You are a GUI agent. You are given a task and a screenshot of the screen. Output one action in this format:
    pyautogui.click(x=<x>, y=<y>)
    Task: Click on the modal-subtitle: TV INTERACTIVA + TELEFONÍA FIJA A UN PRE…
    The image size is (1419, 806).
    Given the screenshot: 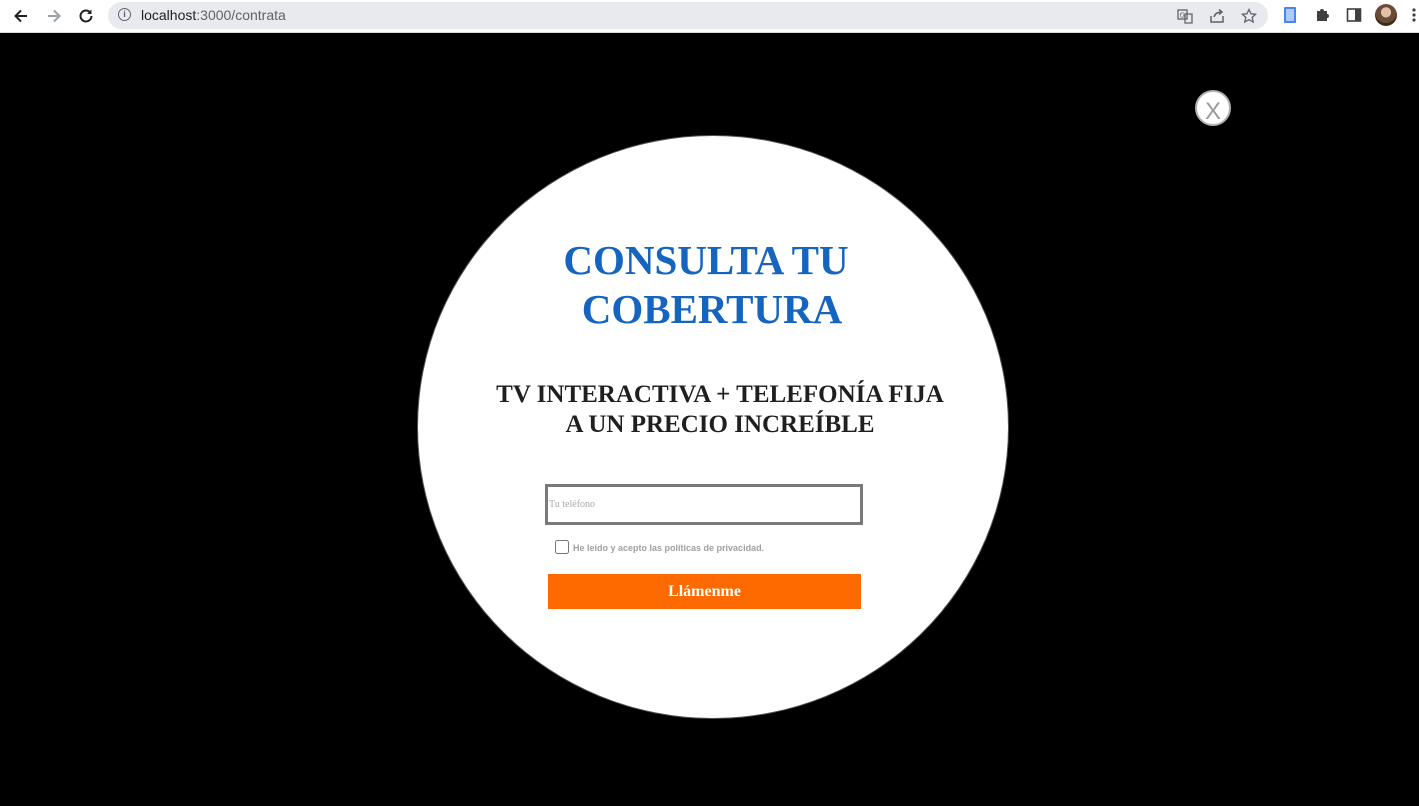 What is the action you would take?
    pyautogui.click(x=720, y=410)
    